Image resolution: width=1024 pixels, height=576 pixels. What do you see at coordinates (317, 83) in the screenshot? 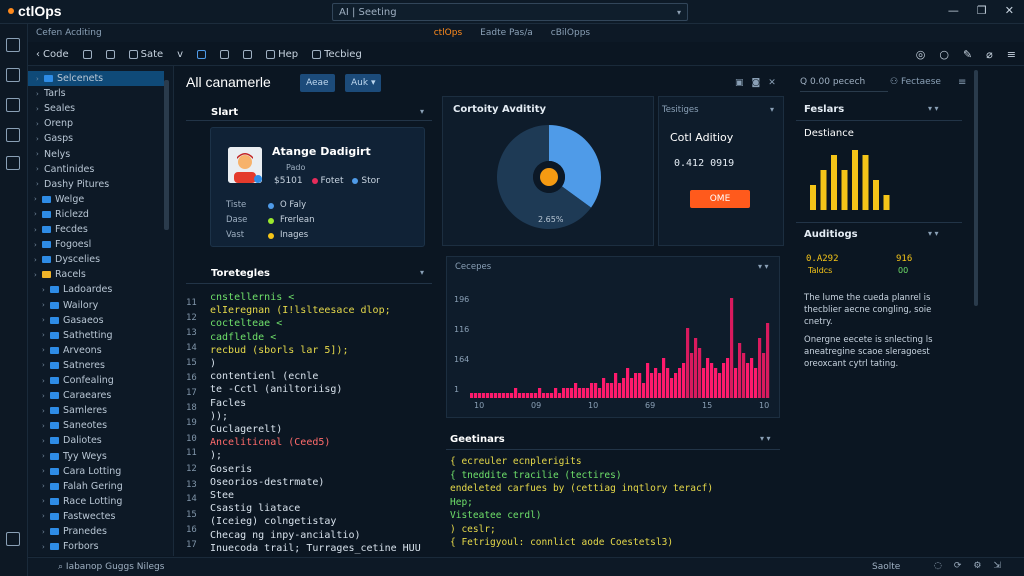
I see `filter-pill-button: Aeae` at bounding box center [317, 83].